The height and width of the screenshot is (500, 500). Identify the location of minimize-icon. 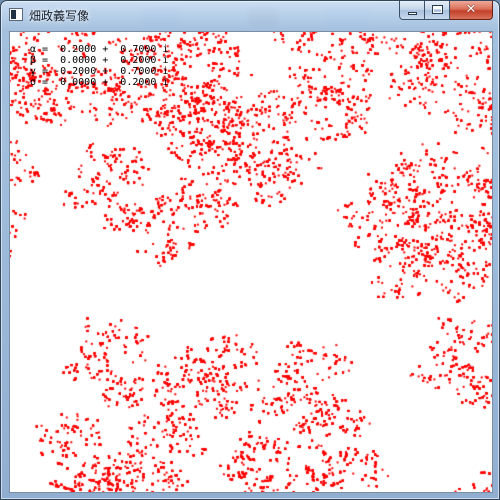
(412, 13).